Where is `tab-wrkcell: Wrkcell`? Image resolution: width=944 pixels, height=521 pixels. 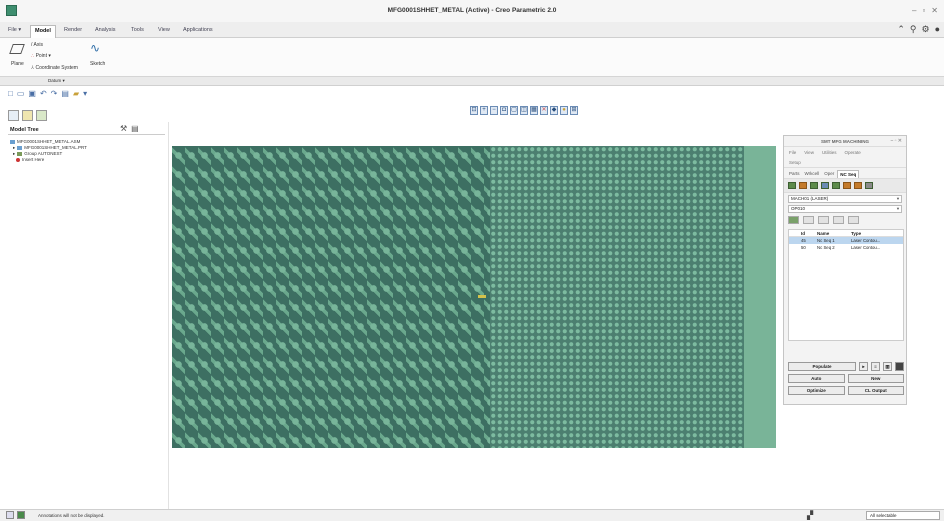
tab-wrkcell: Wrkcell is located at coordinates (812, 174).